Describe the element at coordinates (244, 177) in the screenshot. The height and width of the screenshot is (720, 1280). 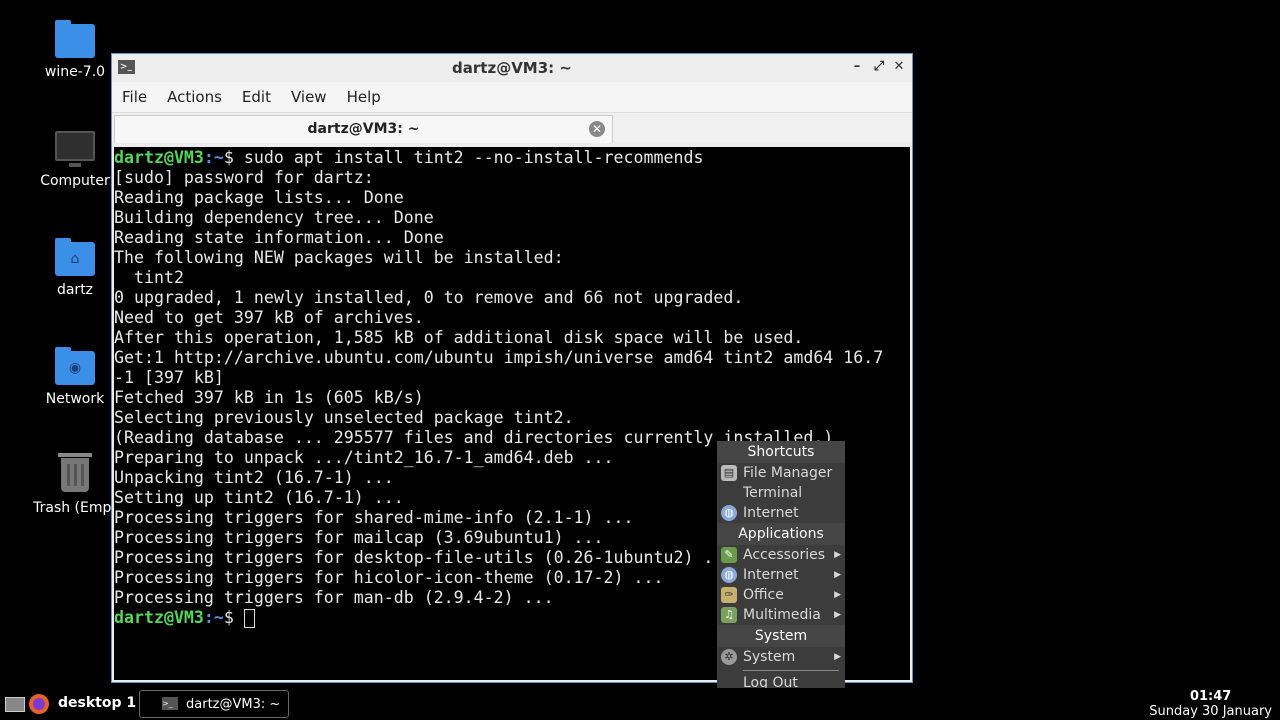
I see `terminal-output-line: [sudo] password for dartz:` at that location.